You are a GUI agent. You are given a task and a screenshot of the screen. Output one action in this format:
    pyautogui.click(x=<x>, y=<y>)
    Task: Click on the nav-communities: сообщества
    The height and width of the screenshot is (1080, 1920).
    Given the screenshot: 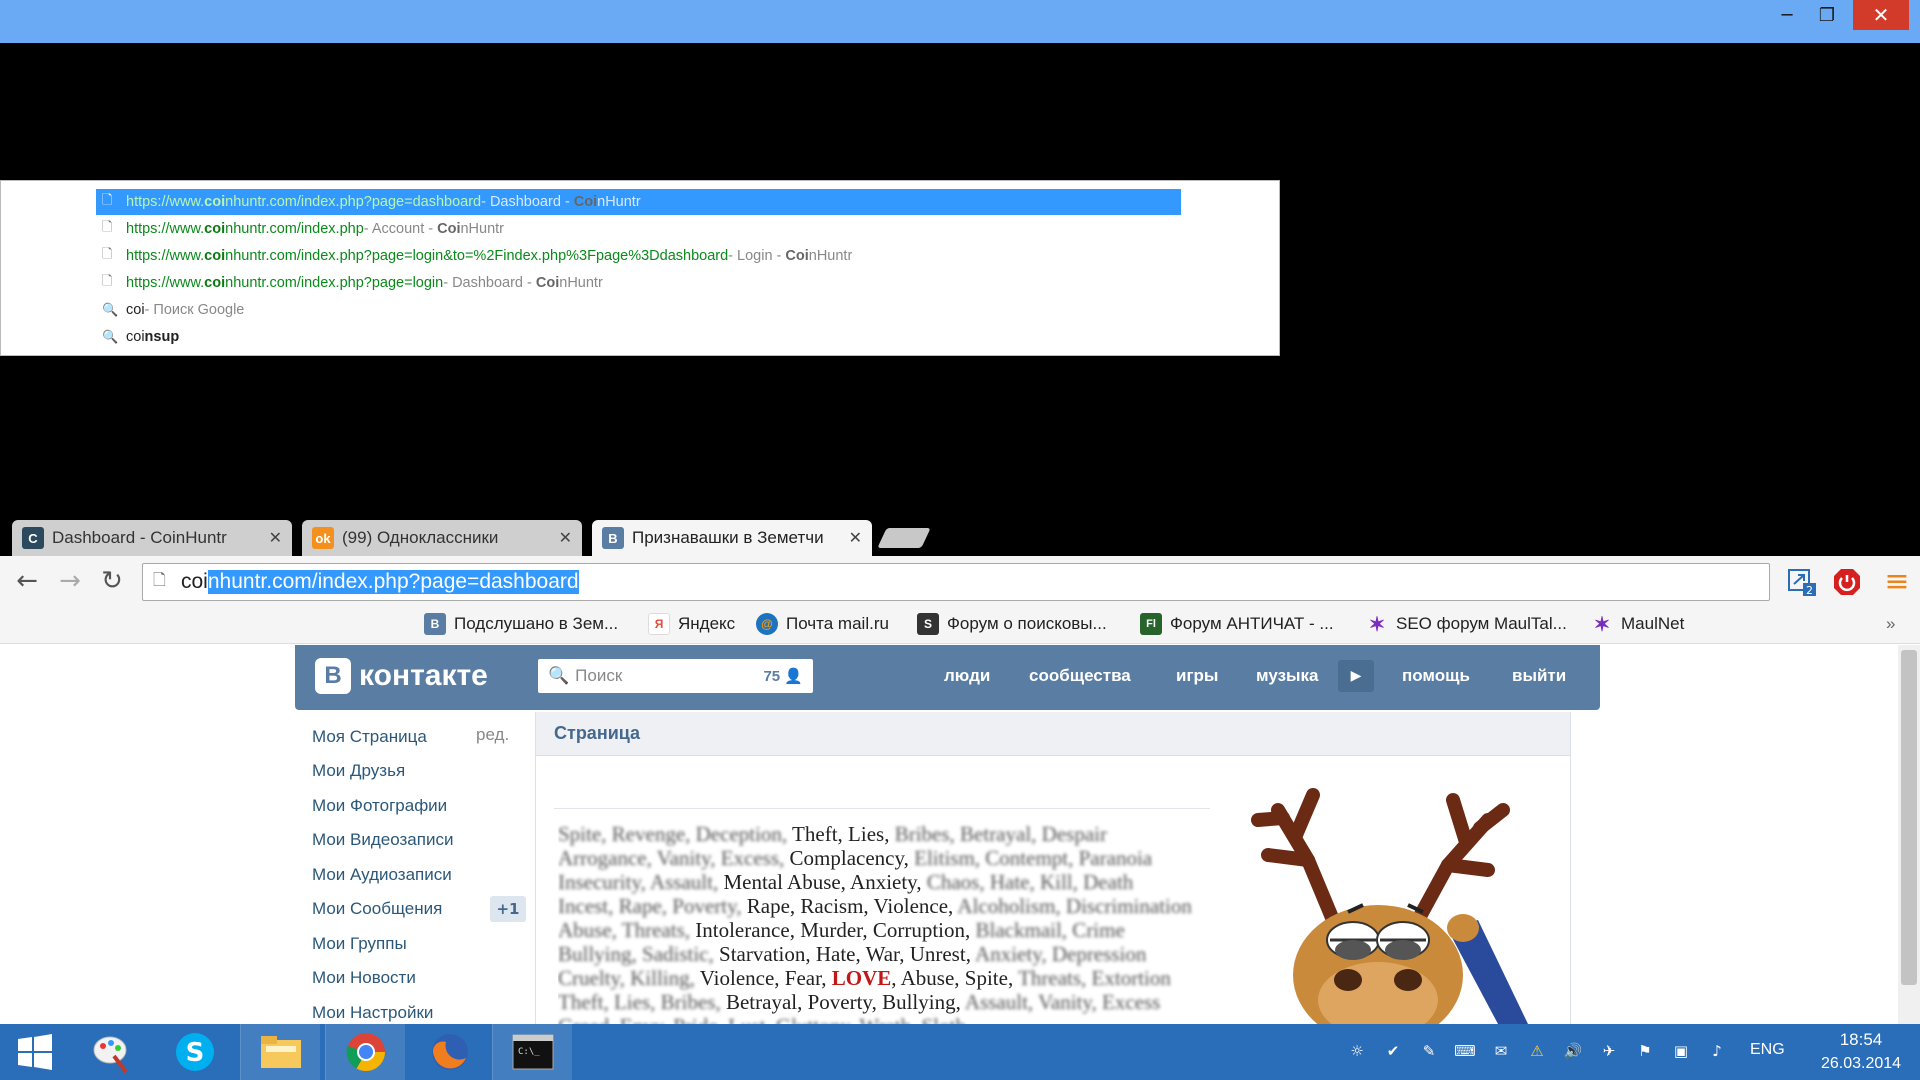 What is the action you would take?
    pyautogui.click(x=1080, y=676)
    